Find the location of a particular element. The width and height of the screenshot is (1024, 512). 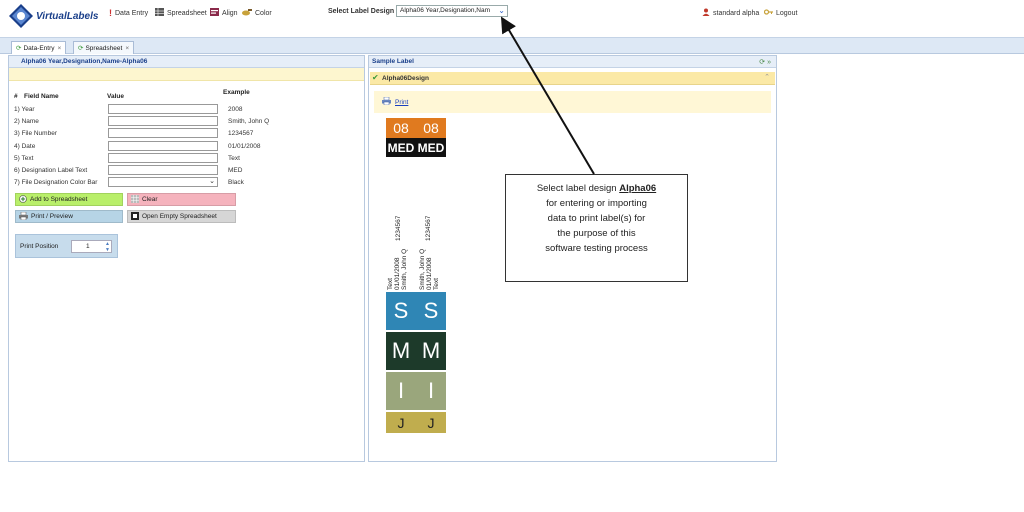

col-example-header: Example is located at coordinates (236, 92).